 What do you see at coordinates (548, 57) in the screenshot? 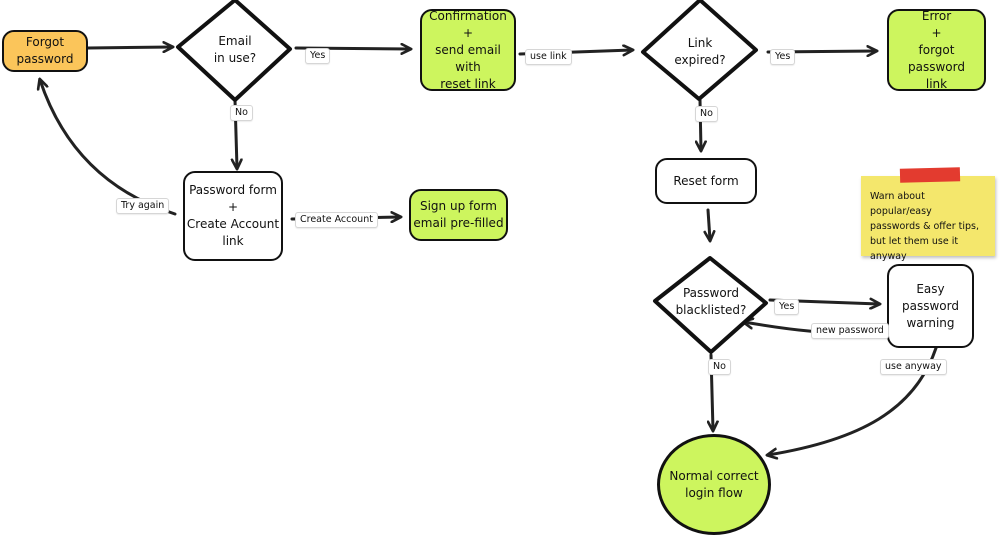
I see `edge-label-use-link: use link` at bounding box center [548, 57].